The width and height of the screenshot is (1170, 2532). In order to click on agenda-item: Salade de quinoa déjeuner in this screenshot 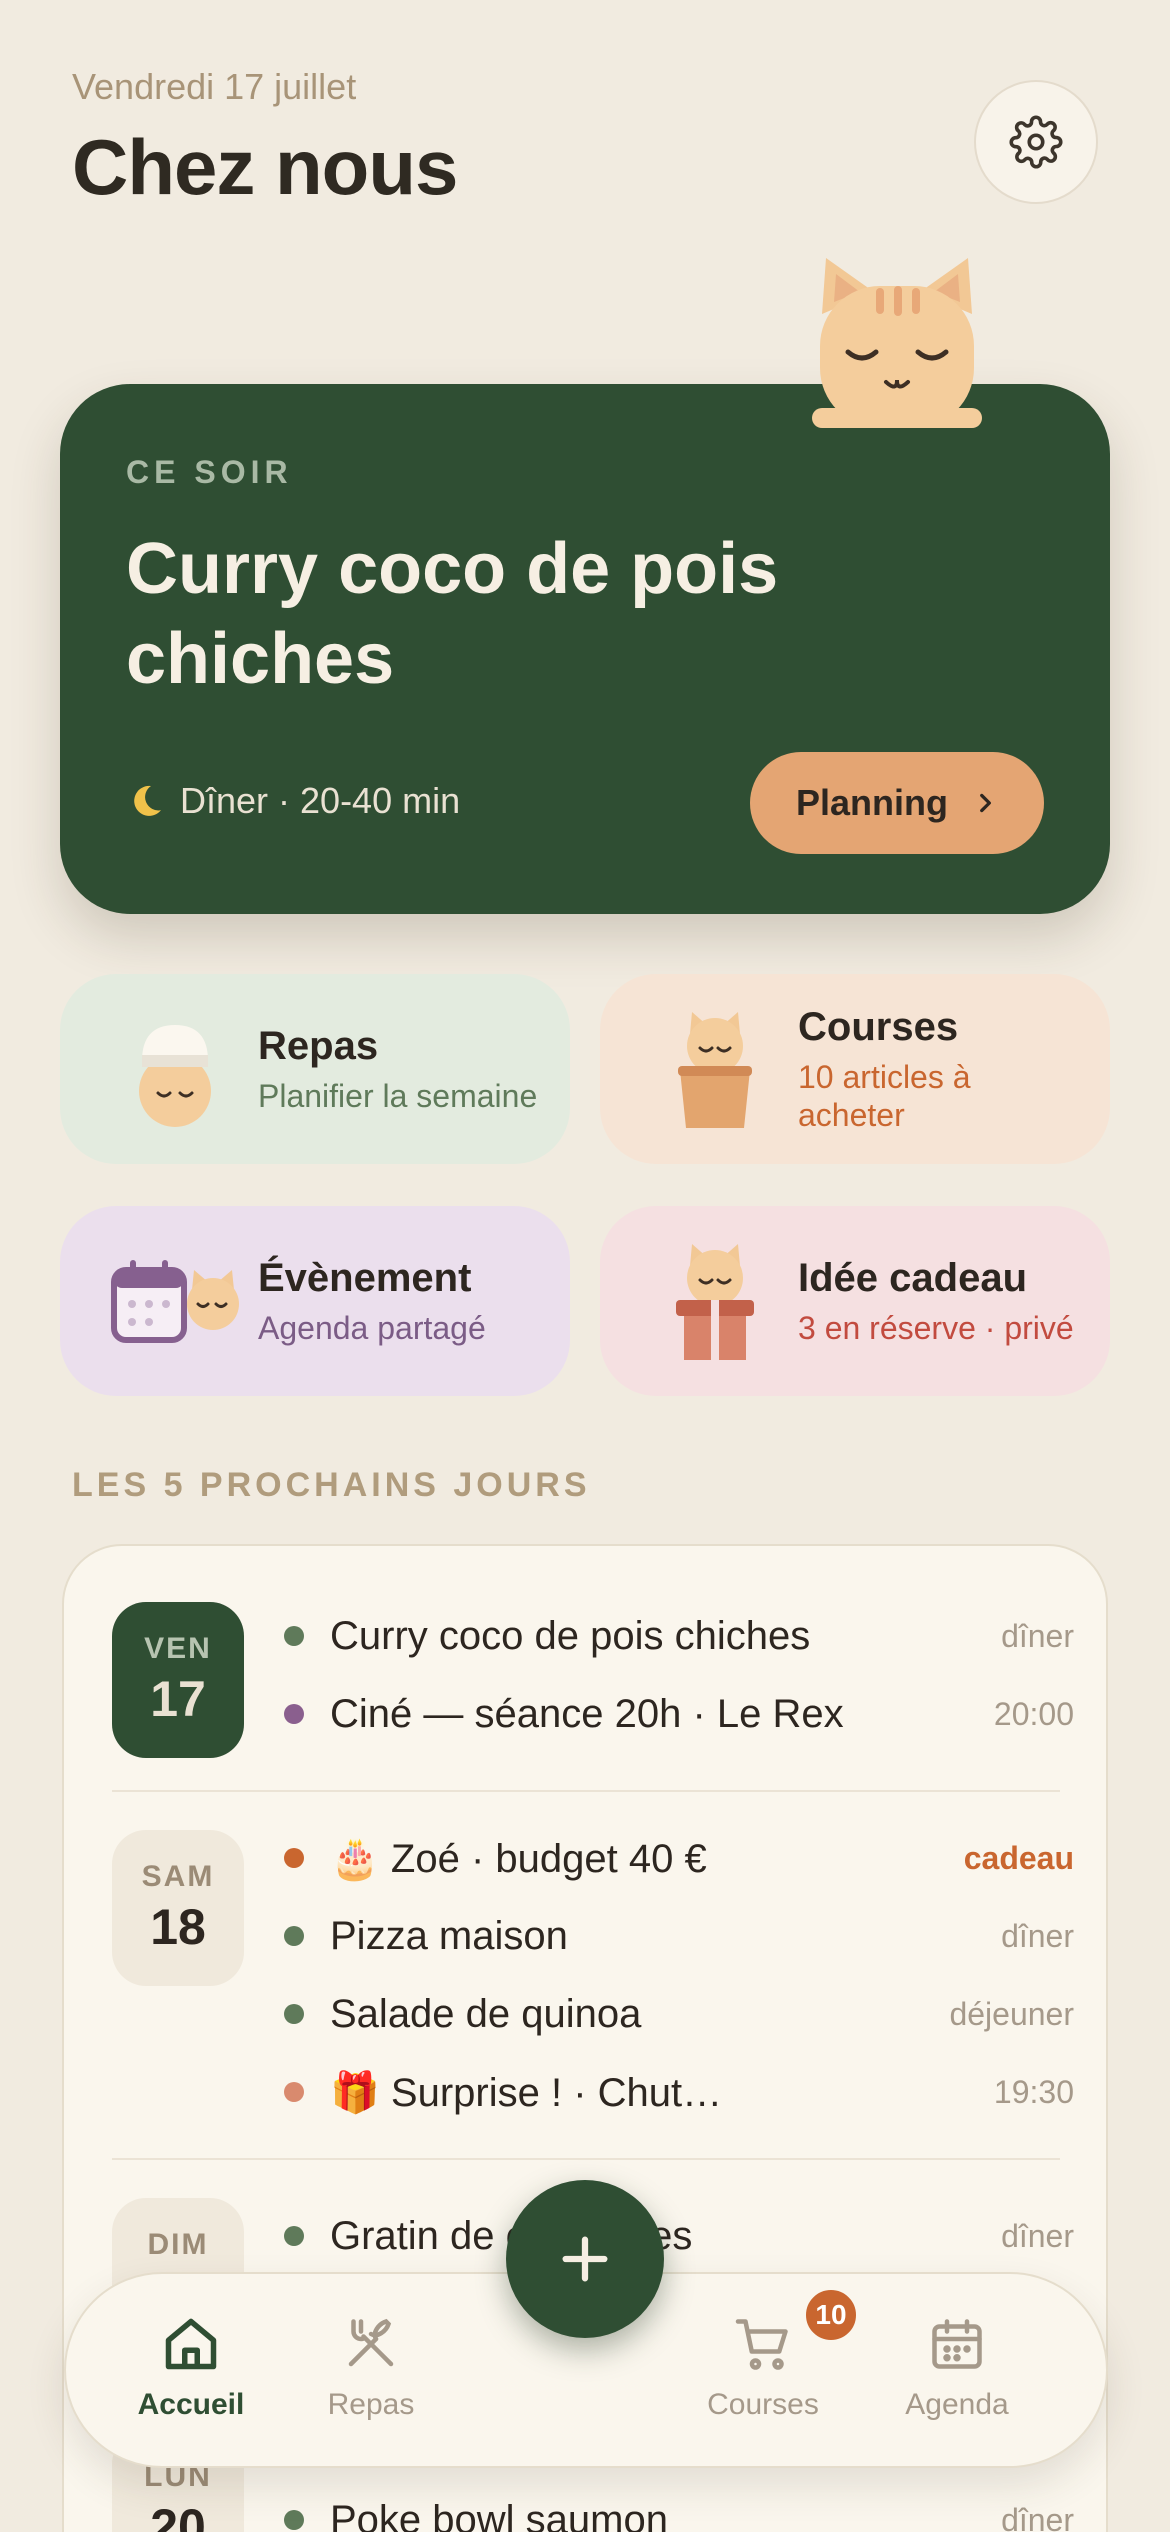, I will do `click(679, 2014)`.